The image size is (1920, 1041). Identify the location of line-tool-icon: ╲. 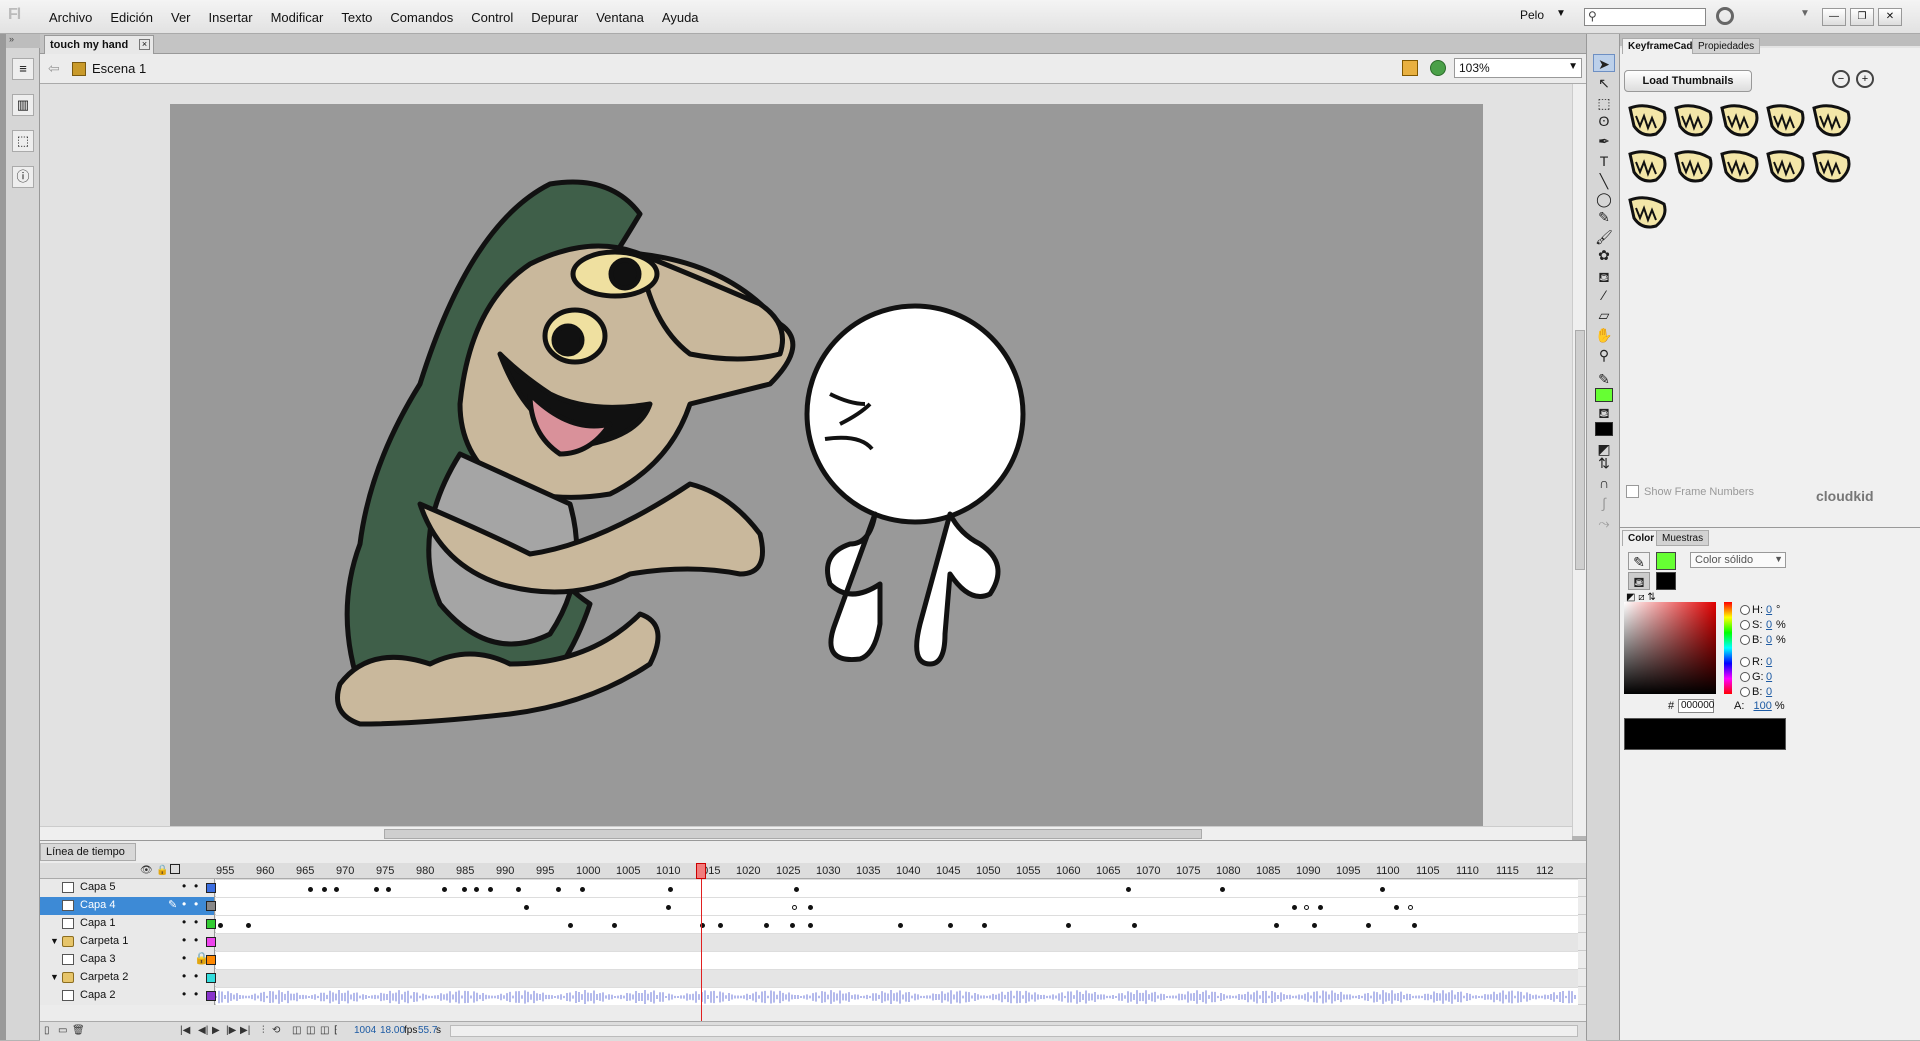
(1604, 181).